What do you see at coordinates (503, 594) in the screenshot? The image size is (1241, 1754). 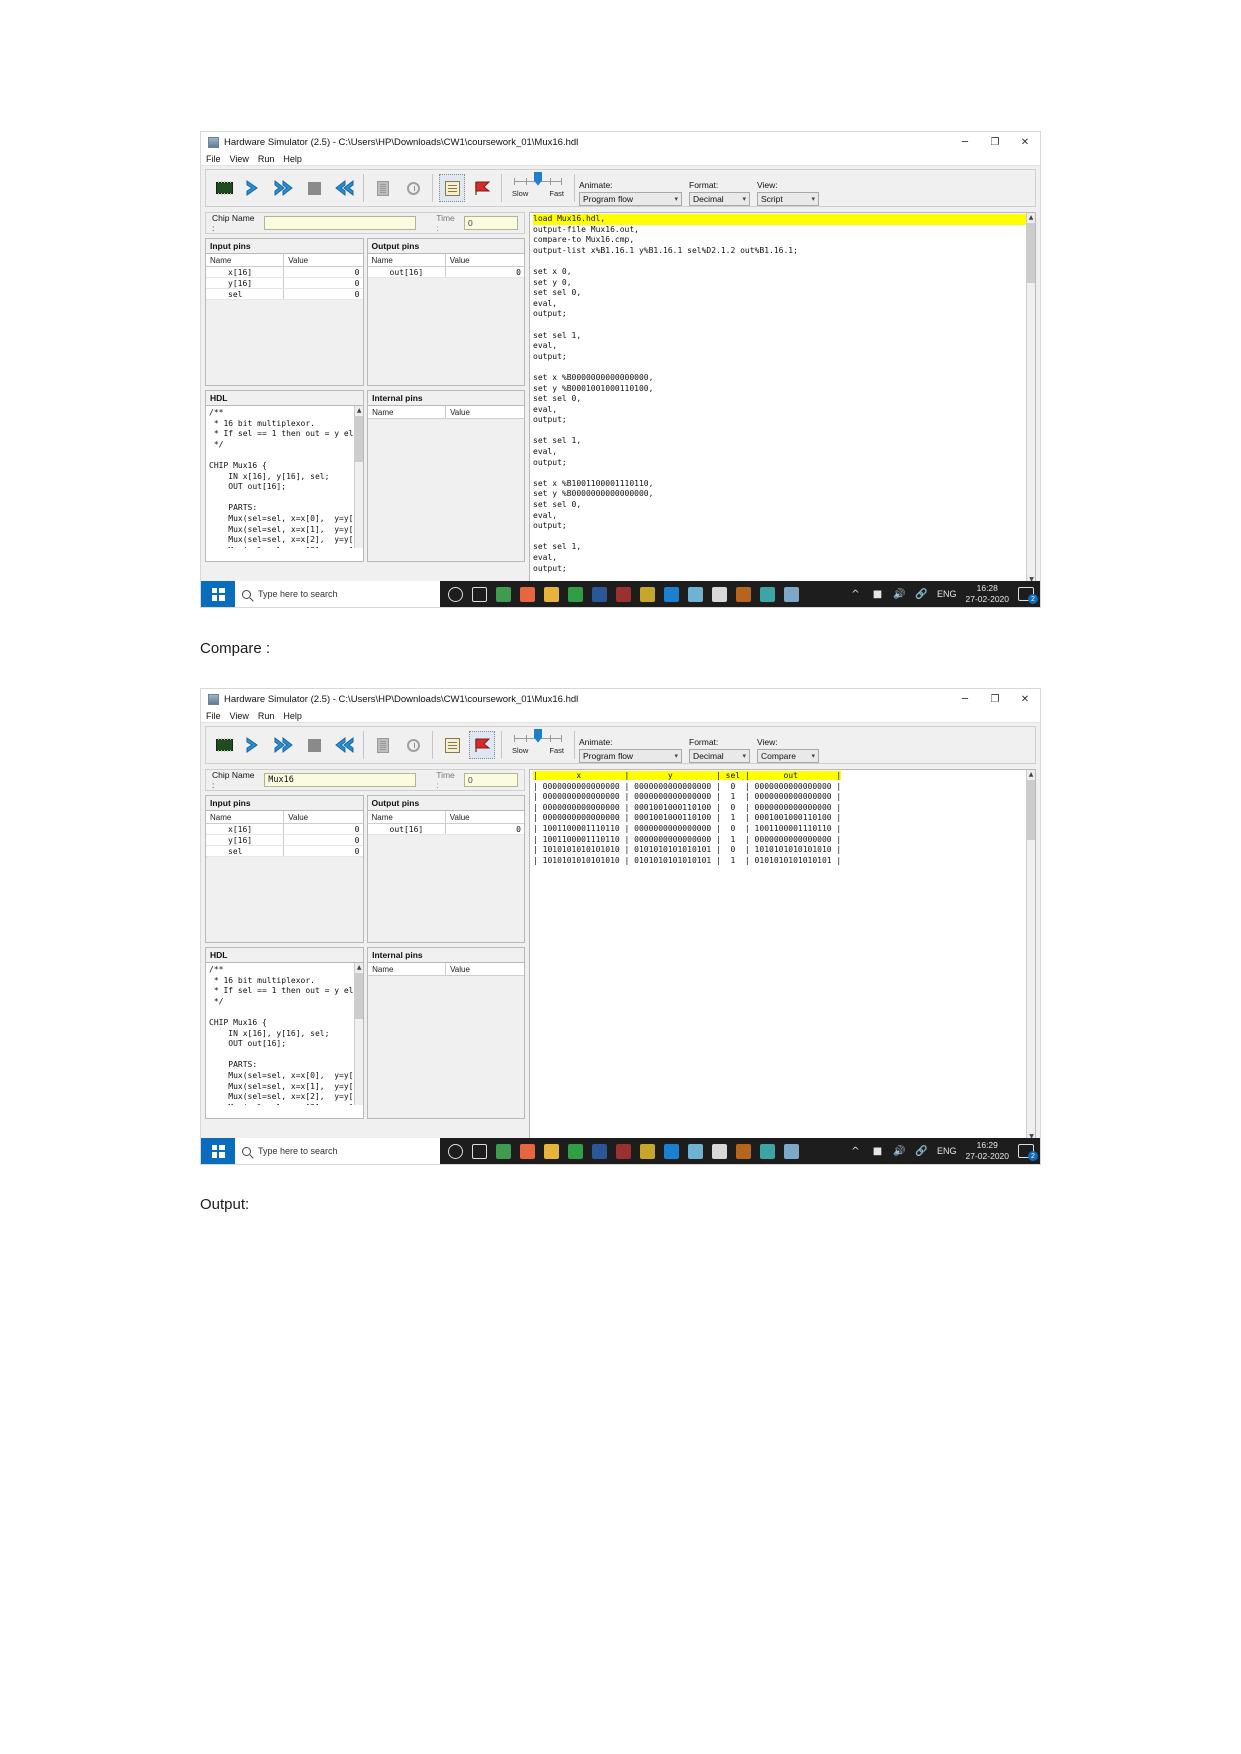 I see `chrome-icon` at bounding box center [503, 594].